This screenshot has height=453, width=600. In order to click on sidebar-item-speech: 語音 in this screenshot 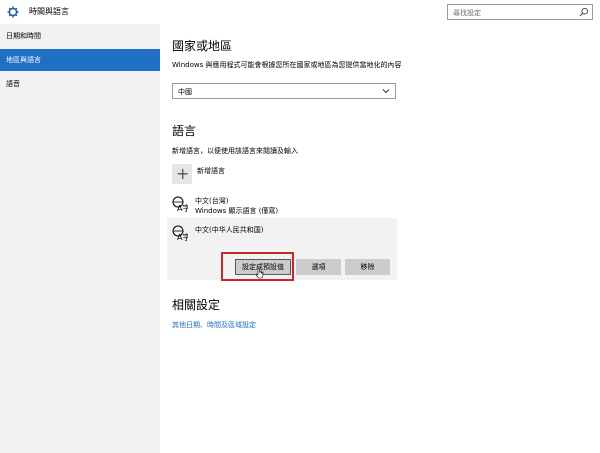, I will do `click(80, 84)`.